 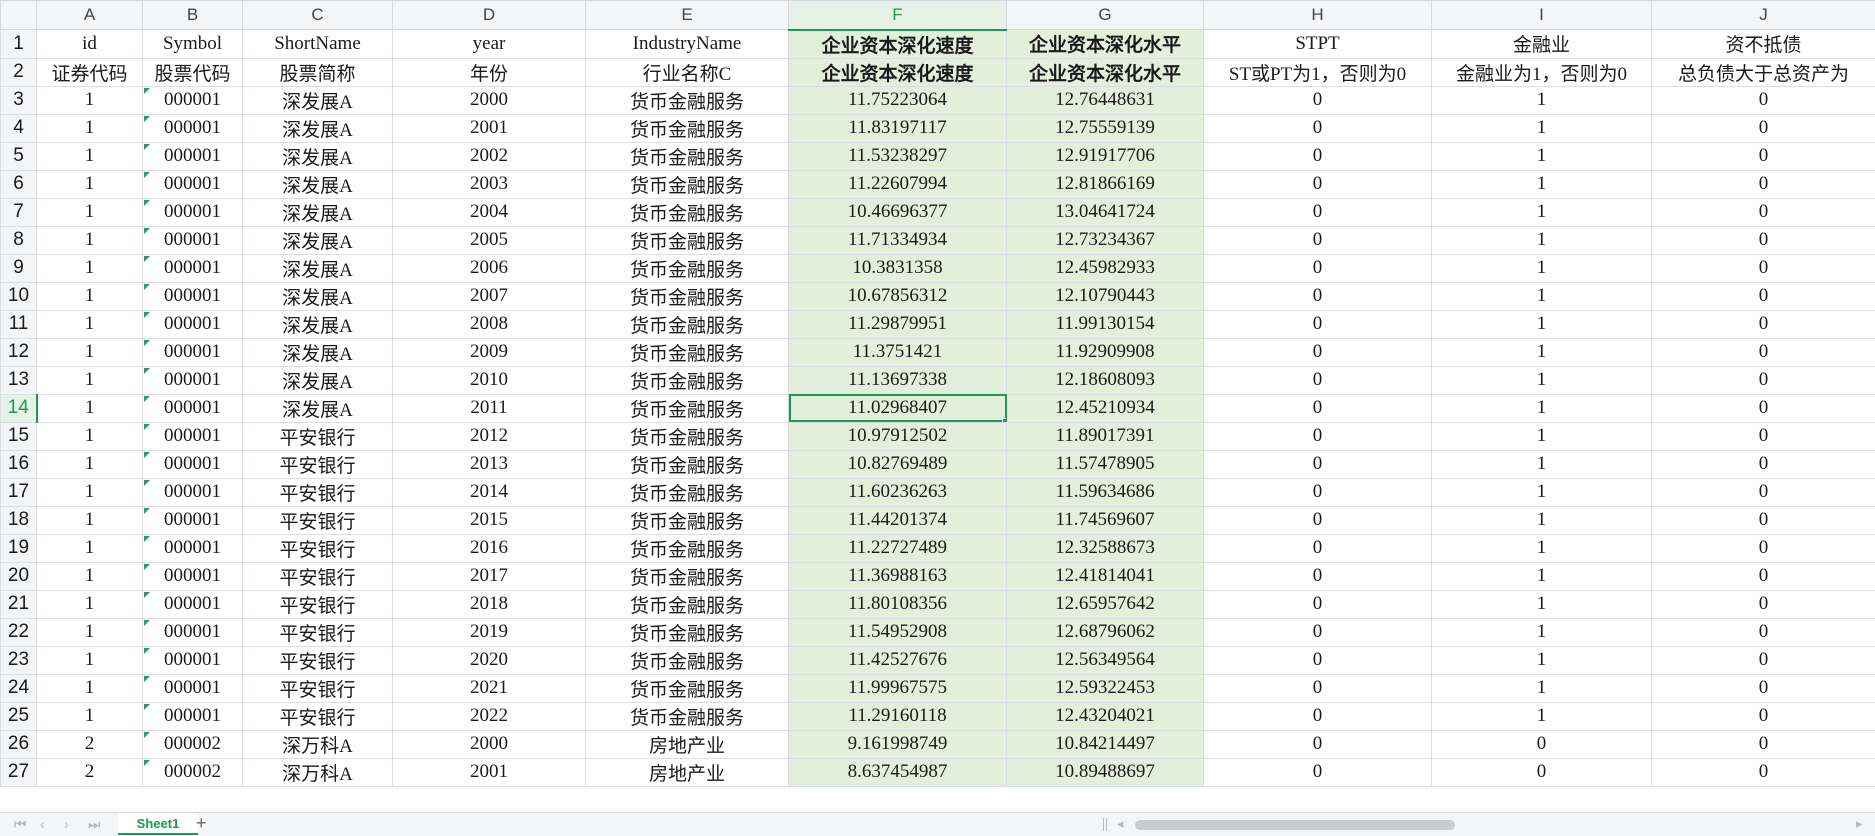 I want to click on cell: 11.59634686, so click(x=1105, y=492).